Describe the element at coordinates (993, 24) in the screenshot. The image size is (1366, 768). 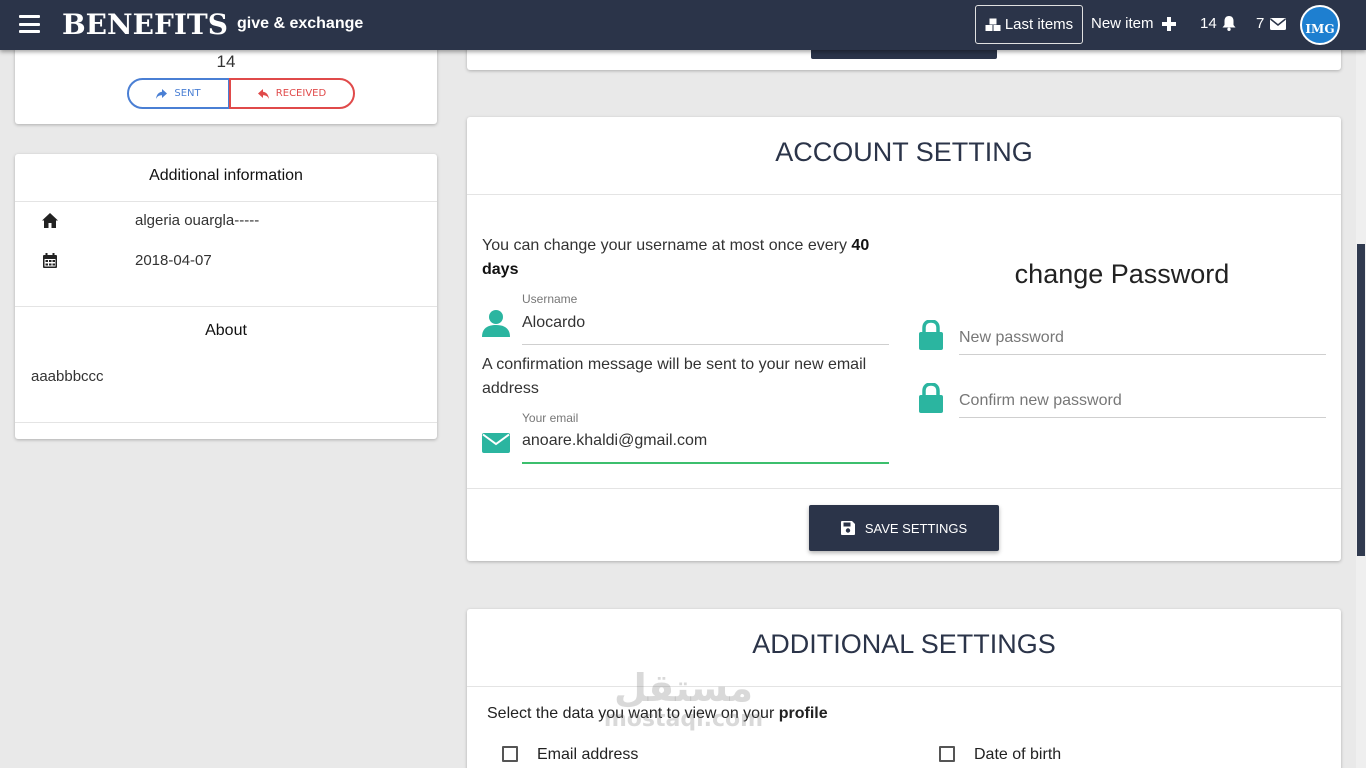
I see `cubes-icon` at that location.